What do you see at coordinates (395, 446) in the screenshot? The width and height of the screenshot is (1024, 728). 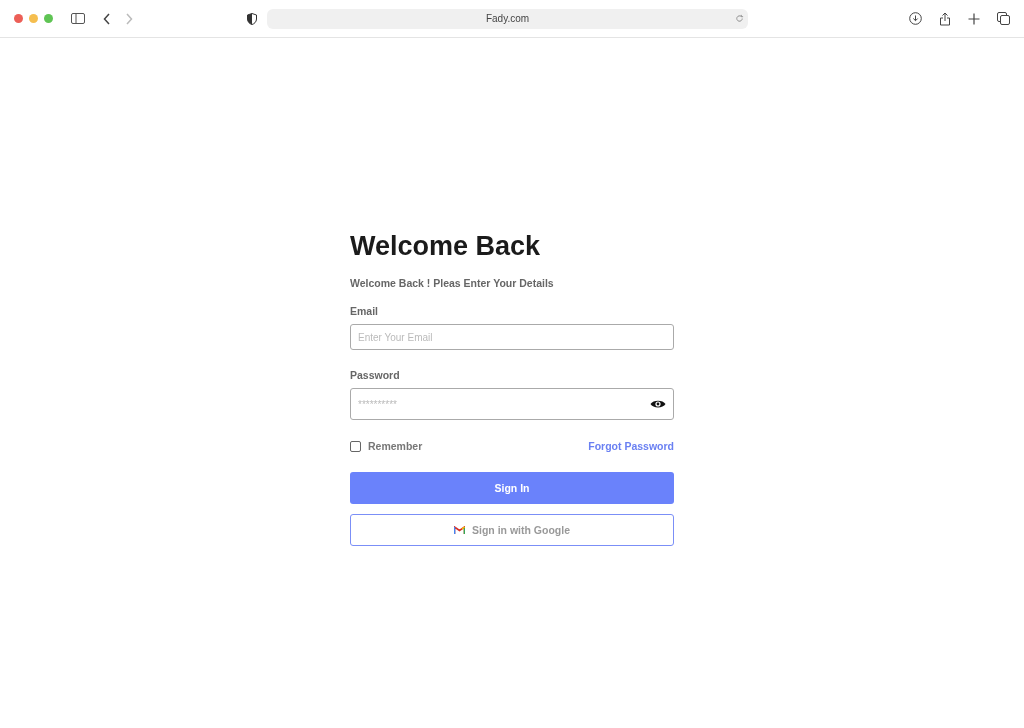 I see `checkbox-label: Remember` at bounding box center [395, 446].